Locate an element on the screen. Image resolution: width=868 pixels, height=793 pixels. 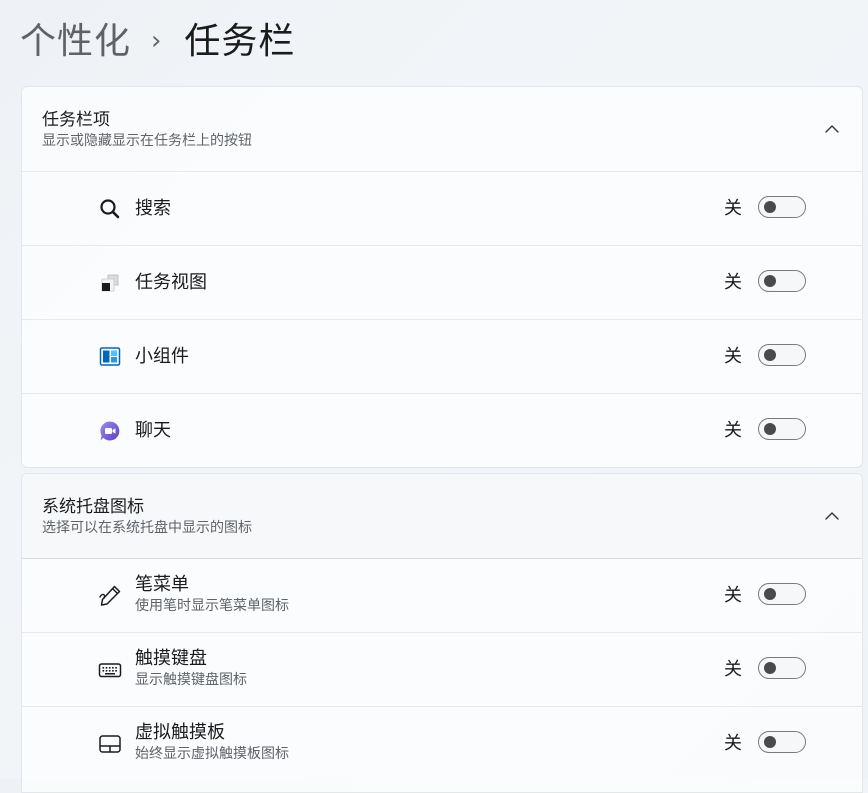
setting-label: 笔菜单 is located at coordinates (162, 584).